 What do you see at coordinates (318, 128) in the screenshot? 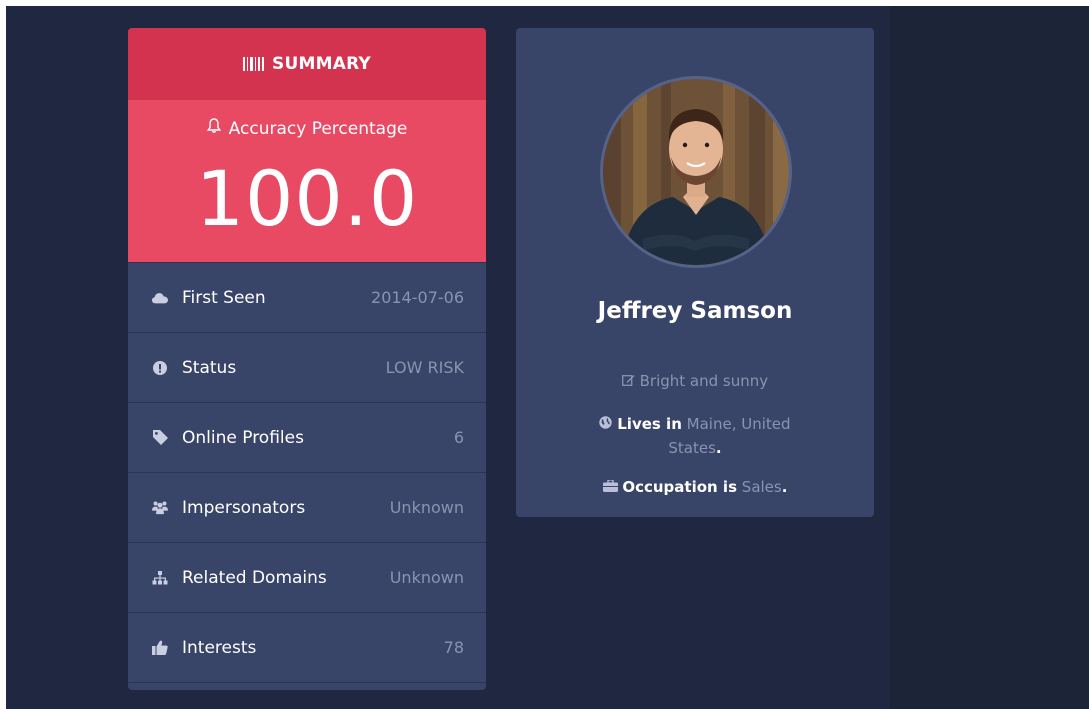
I see `accuracy-label: Accuracy Percentage` at bounding box center [318, 128].